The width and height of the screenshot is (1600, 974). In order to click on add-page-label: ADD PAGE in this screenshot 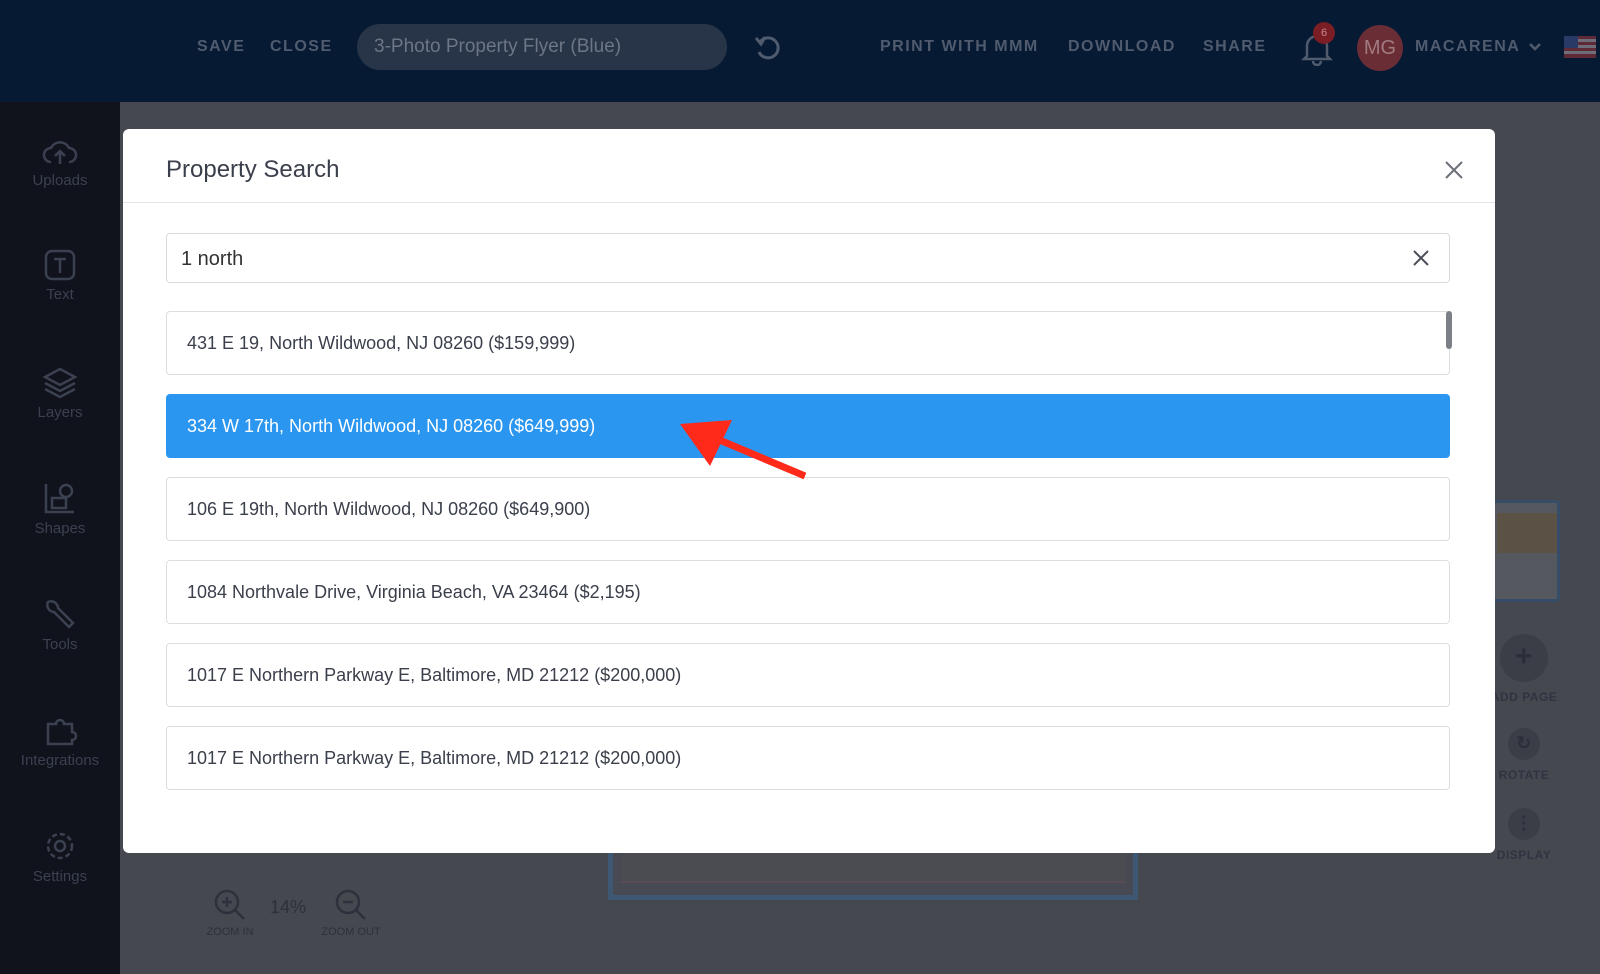, I will do `click(1524, 697)`.